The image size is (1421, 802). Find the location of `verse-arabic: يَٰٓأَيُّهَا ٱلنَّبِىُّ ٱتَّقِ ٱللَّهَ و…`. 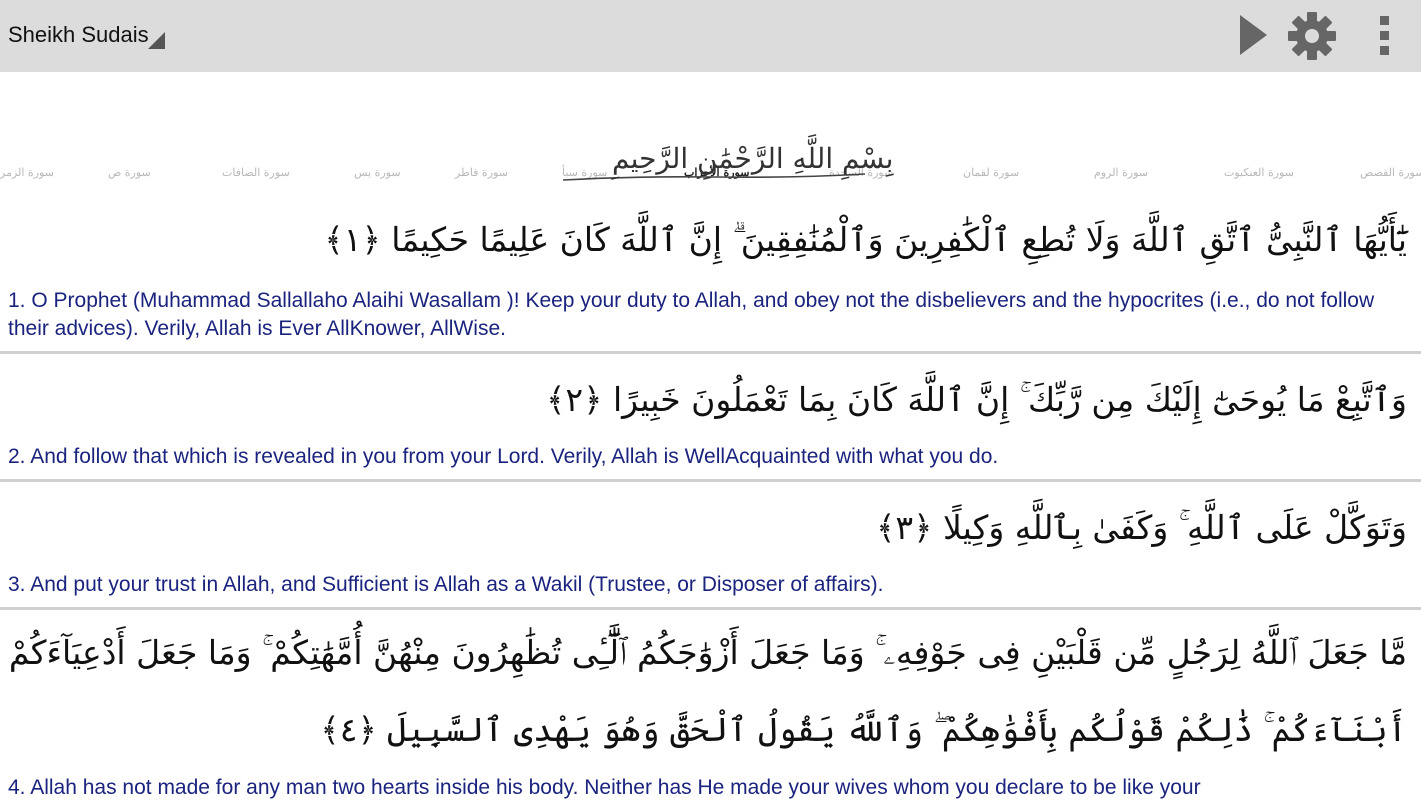

verse-arabic: يَٰٓأَيُّهَا ٱلنَّبِىُّ ٱتَّقِ ٱللَّهَ و… is located at coordinates (865, 239).